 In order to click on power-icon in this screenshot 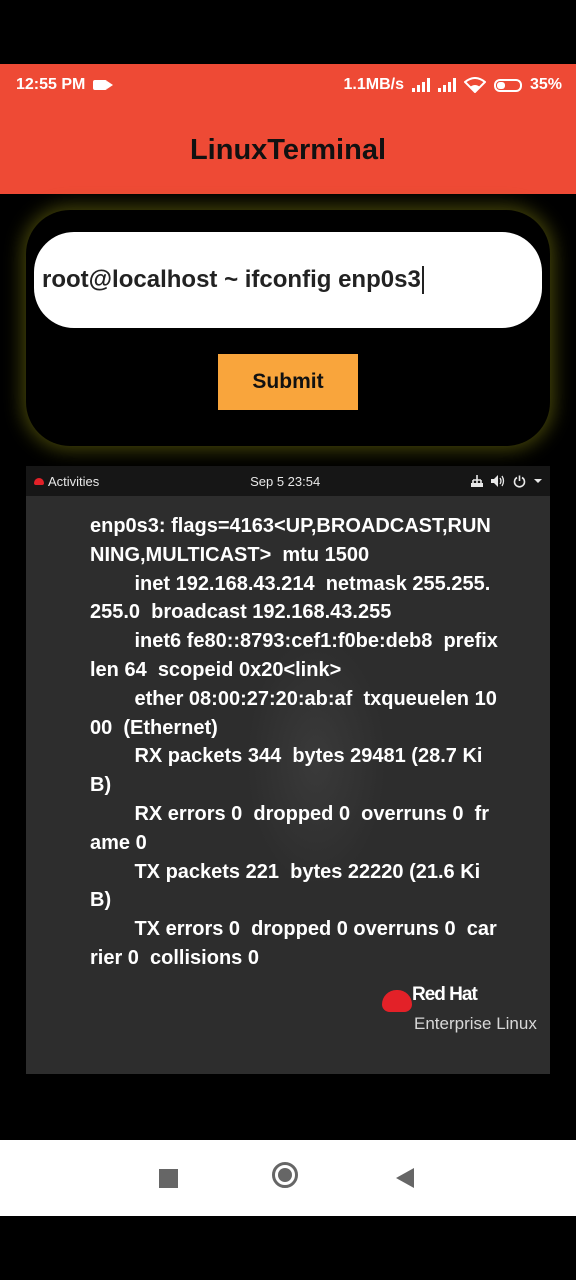, I will do `click(519, 481)`.